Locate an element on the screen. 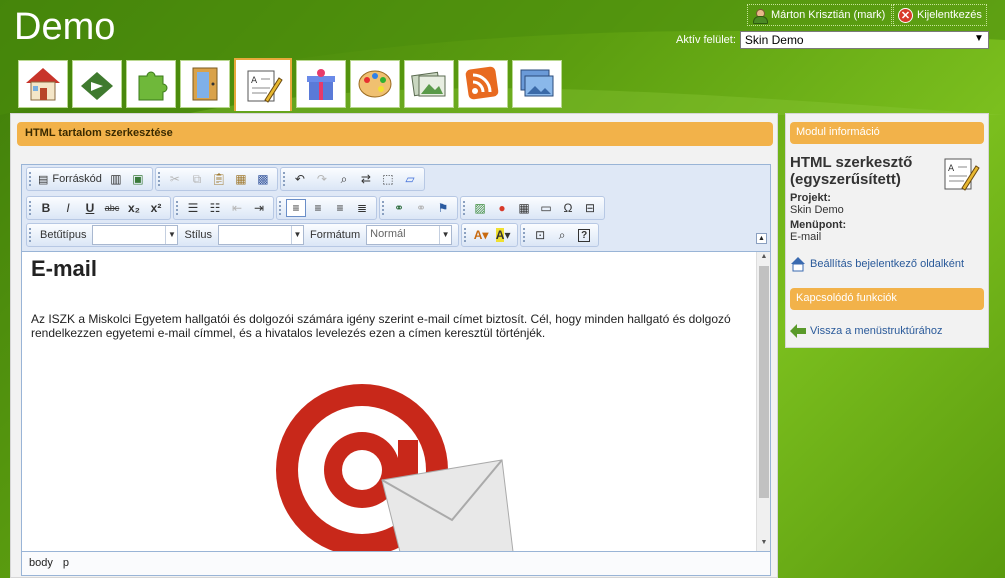 The height and width of the screenshot is (578, 1005). project-info: Projekt: Skin Demo is located at coordinates (817, 204).